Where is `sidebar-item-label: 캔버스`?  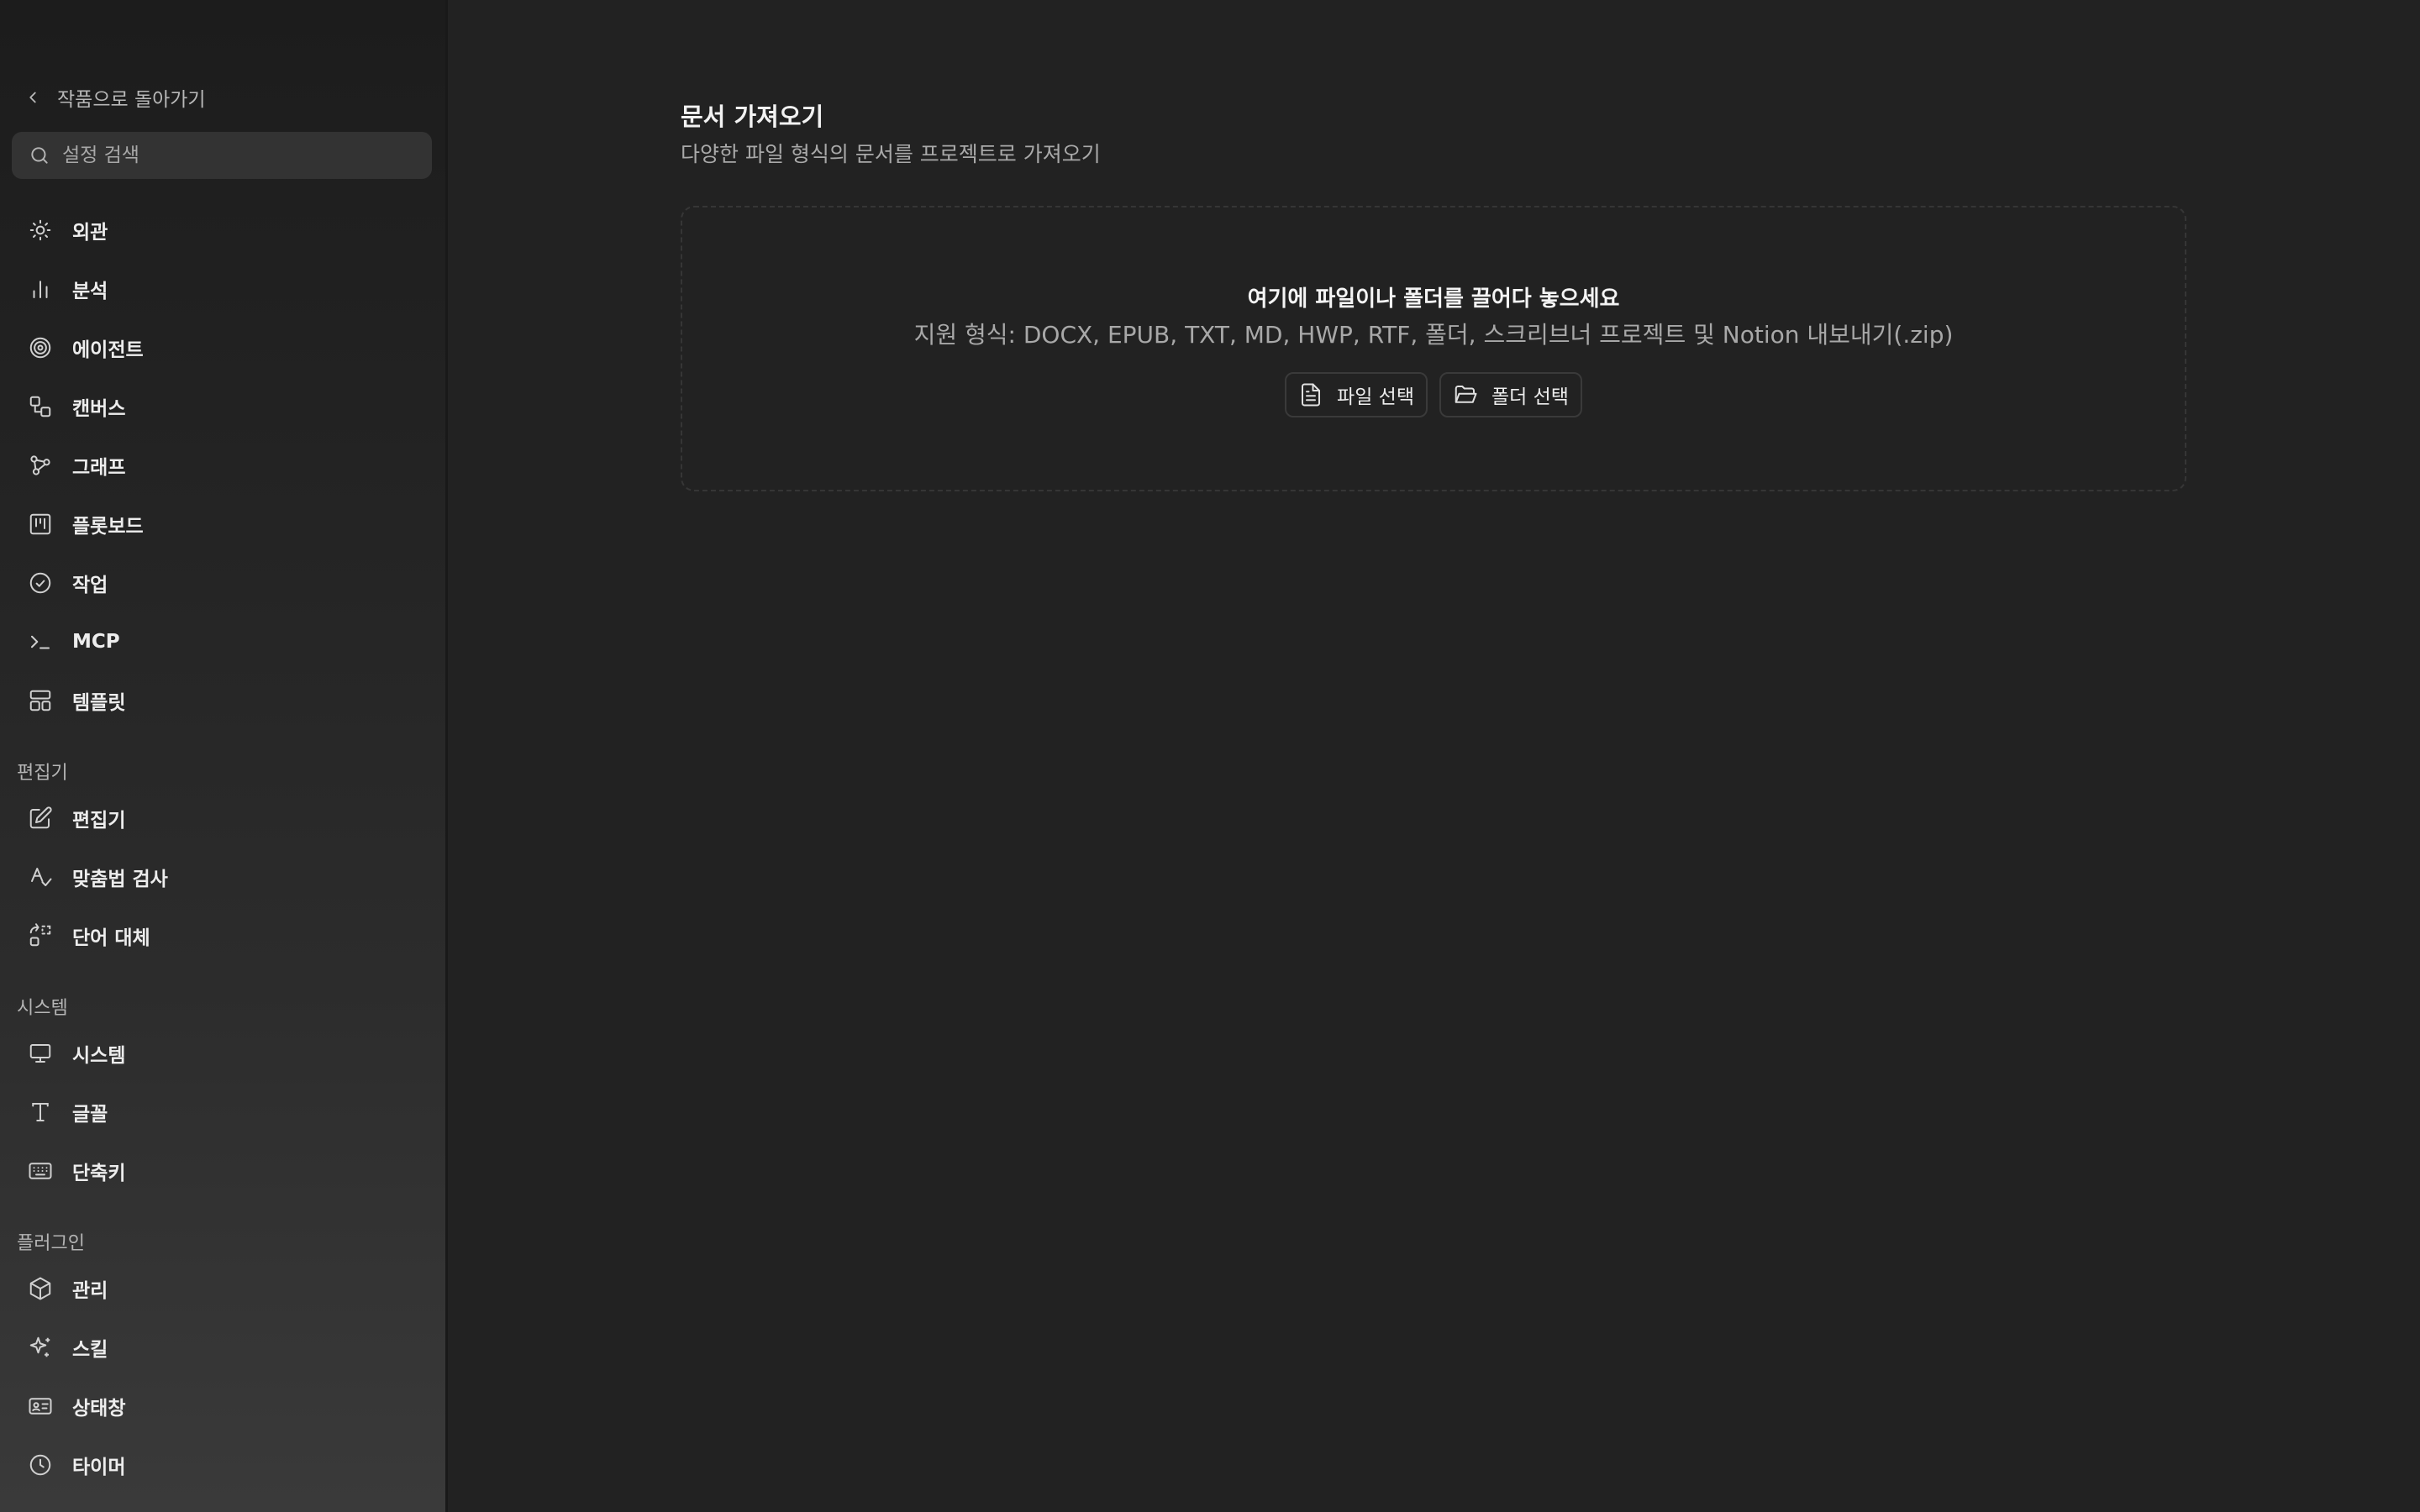 sidebar-item-label: 캔버스 is located at coordinates (99, 409).